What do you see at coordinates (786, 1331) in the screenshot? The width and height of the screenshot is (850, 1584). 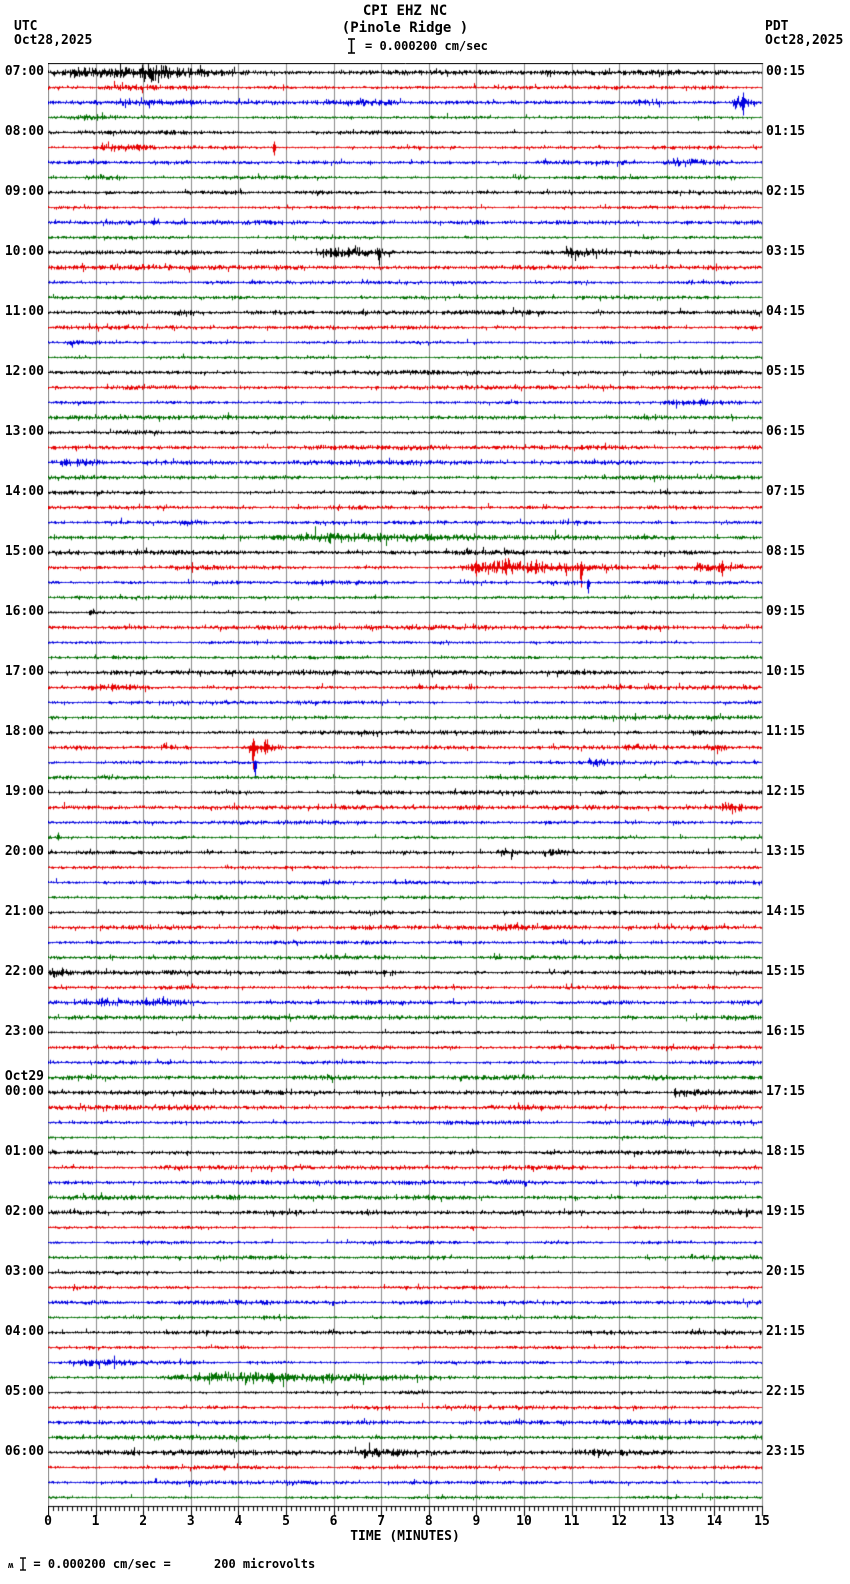 I see `pdt-hour-label: 21:15` at bounding box center [786, 1331].